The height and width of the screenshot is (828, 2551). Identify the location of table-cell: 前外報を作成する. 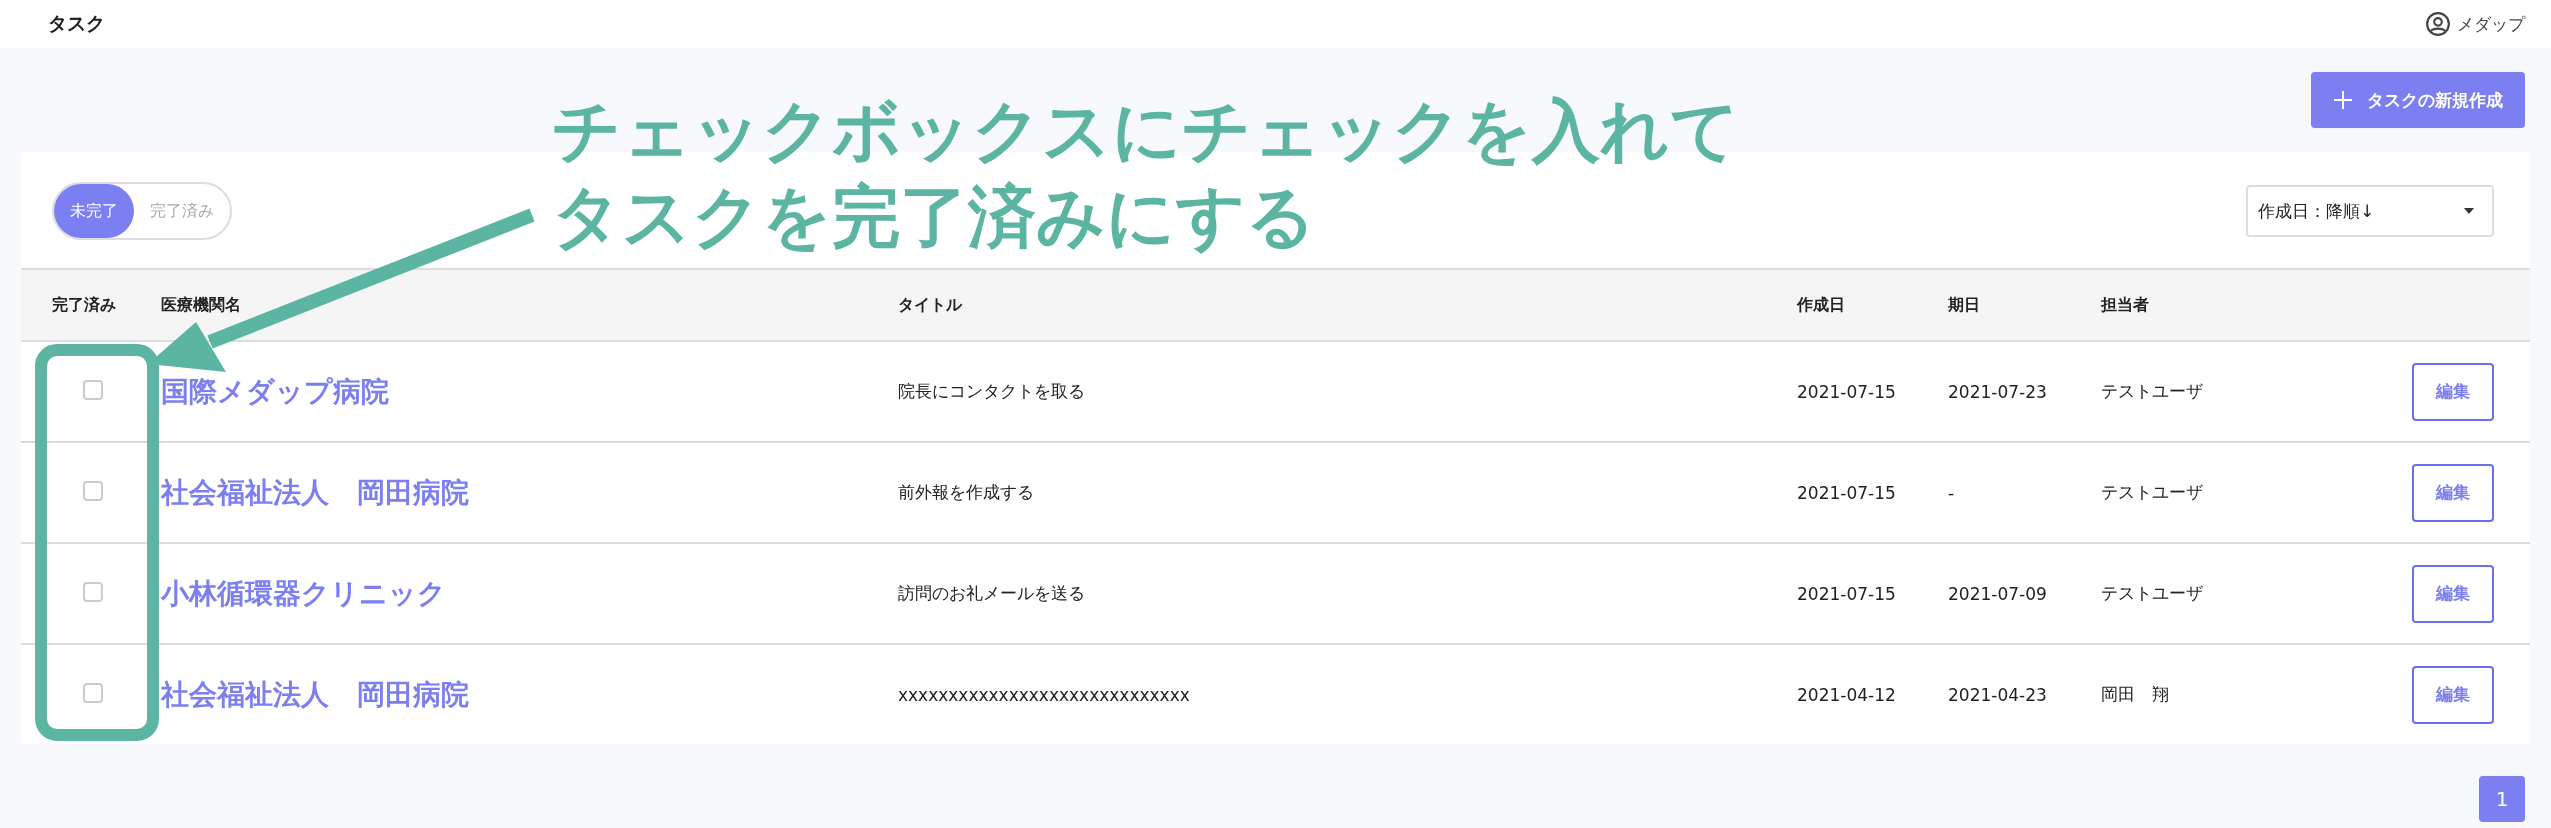
(966, 492).